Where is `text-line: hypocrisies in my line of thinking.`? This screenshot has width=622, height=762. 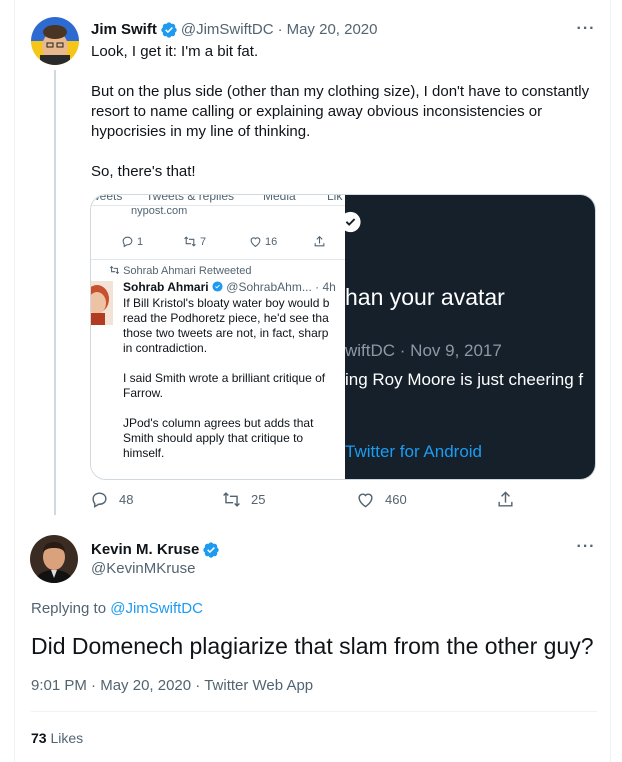 text-line: hypocrisies in my line of thinking. is located at coordinates (201, 131).